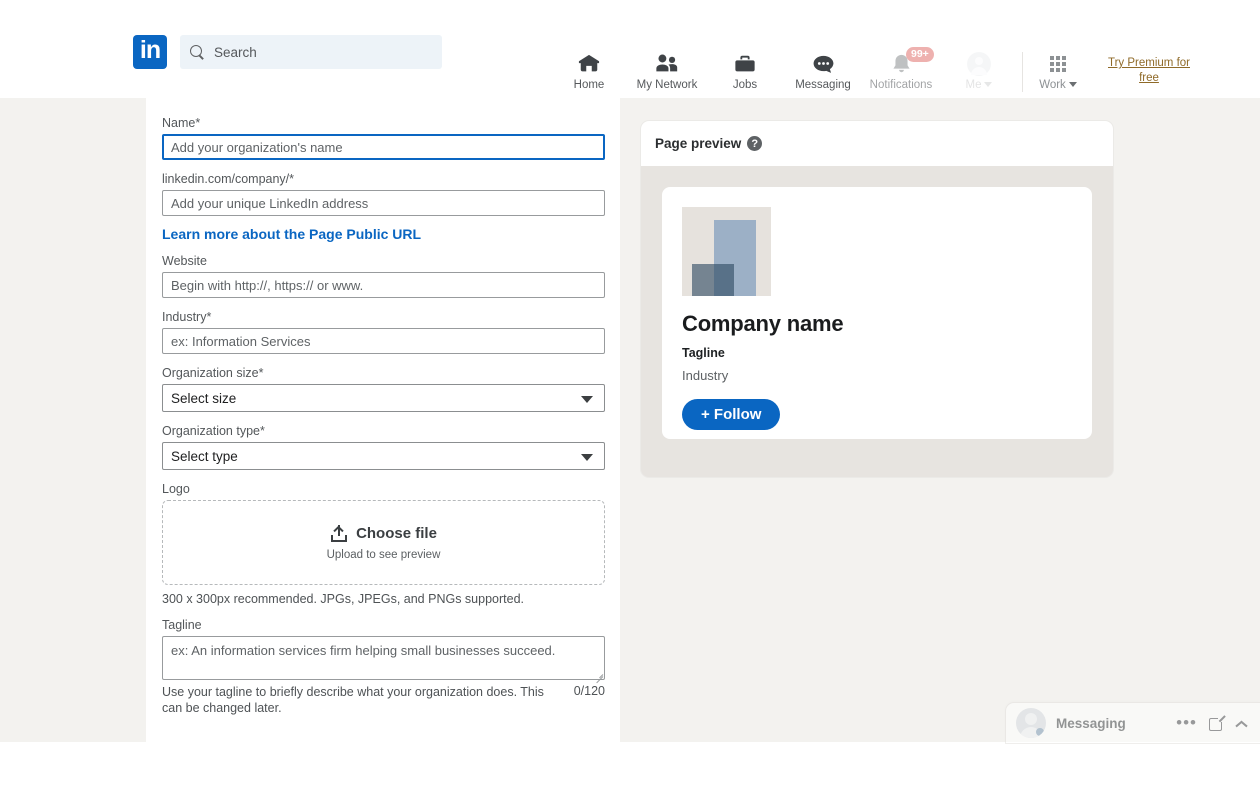 The image size is (1260, 800). I want to click on nav-item-my-network: My Network, so click(667, 71).